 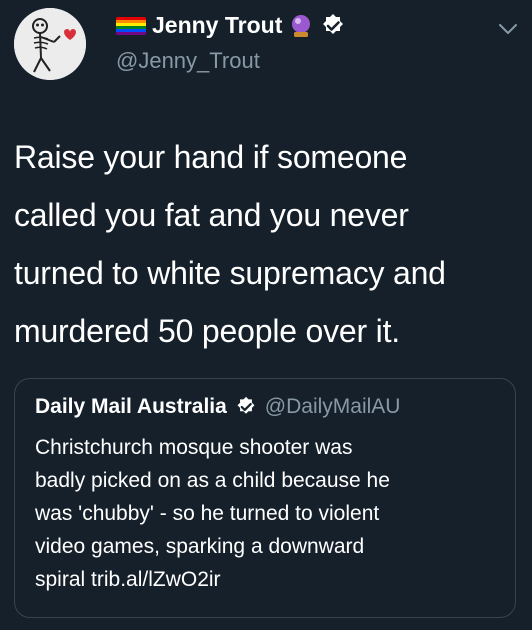 I want to click on tweet-text-line: murdered 50 people over it., so click(x=207, y=331).